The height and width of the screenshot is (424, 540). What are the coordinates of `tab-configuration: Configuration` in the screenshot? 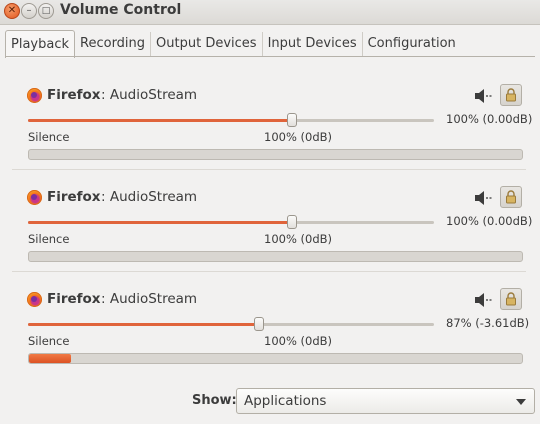 It's located at (412, 44).